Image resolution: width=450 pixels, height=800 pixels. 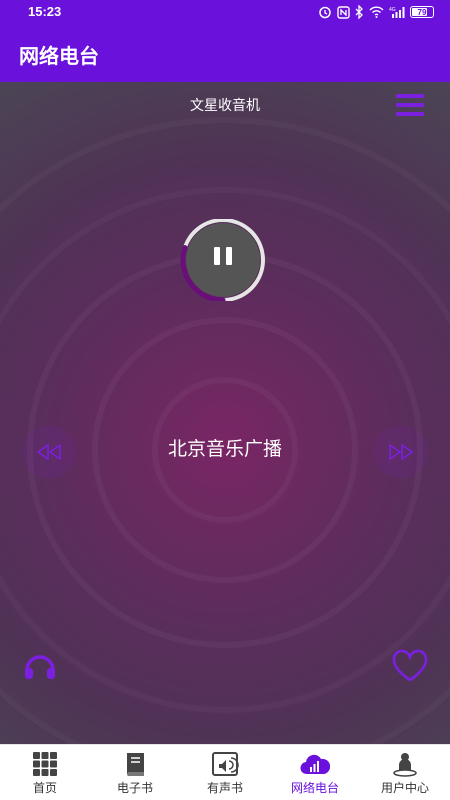 What do you see at coordinates (225, 764) in the screenshot?
I see `audiobook-icon` at bounding box center [225, 764].